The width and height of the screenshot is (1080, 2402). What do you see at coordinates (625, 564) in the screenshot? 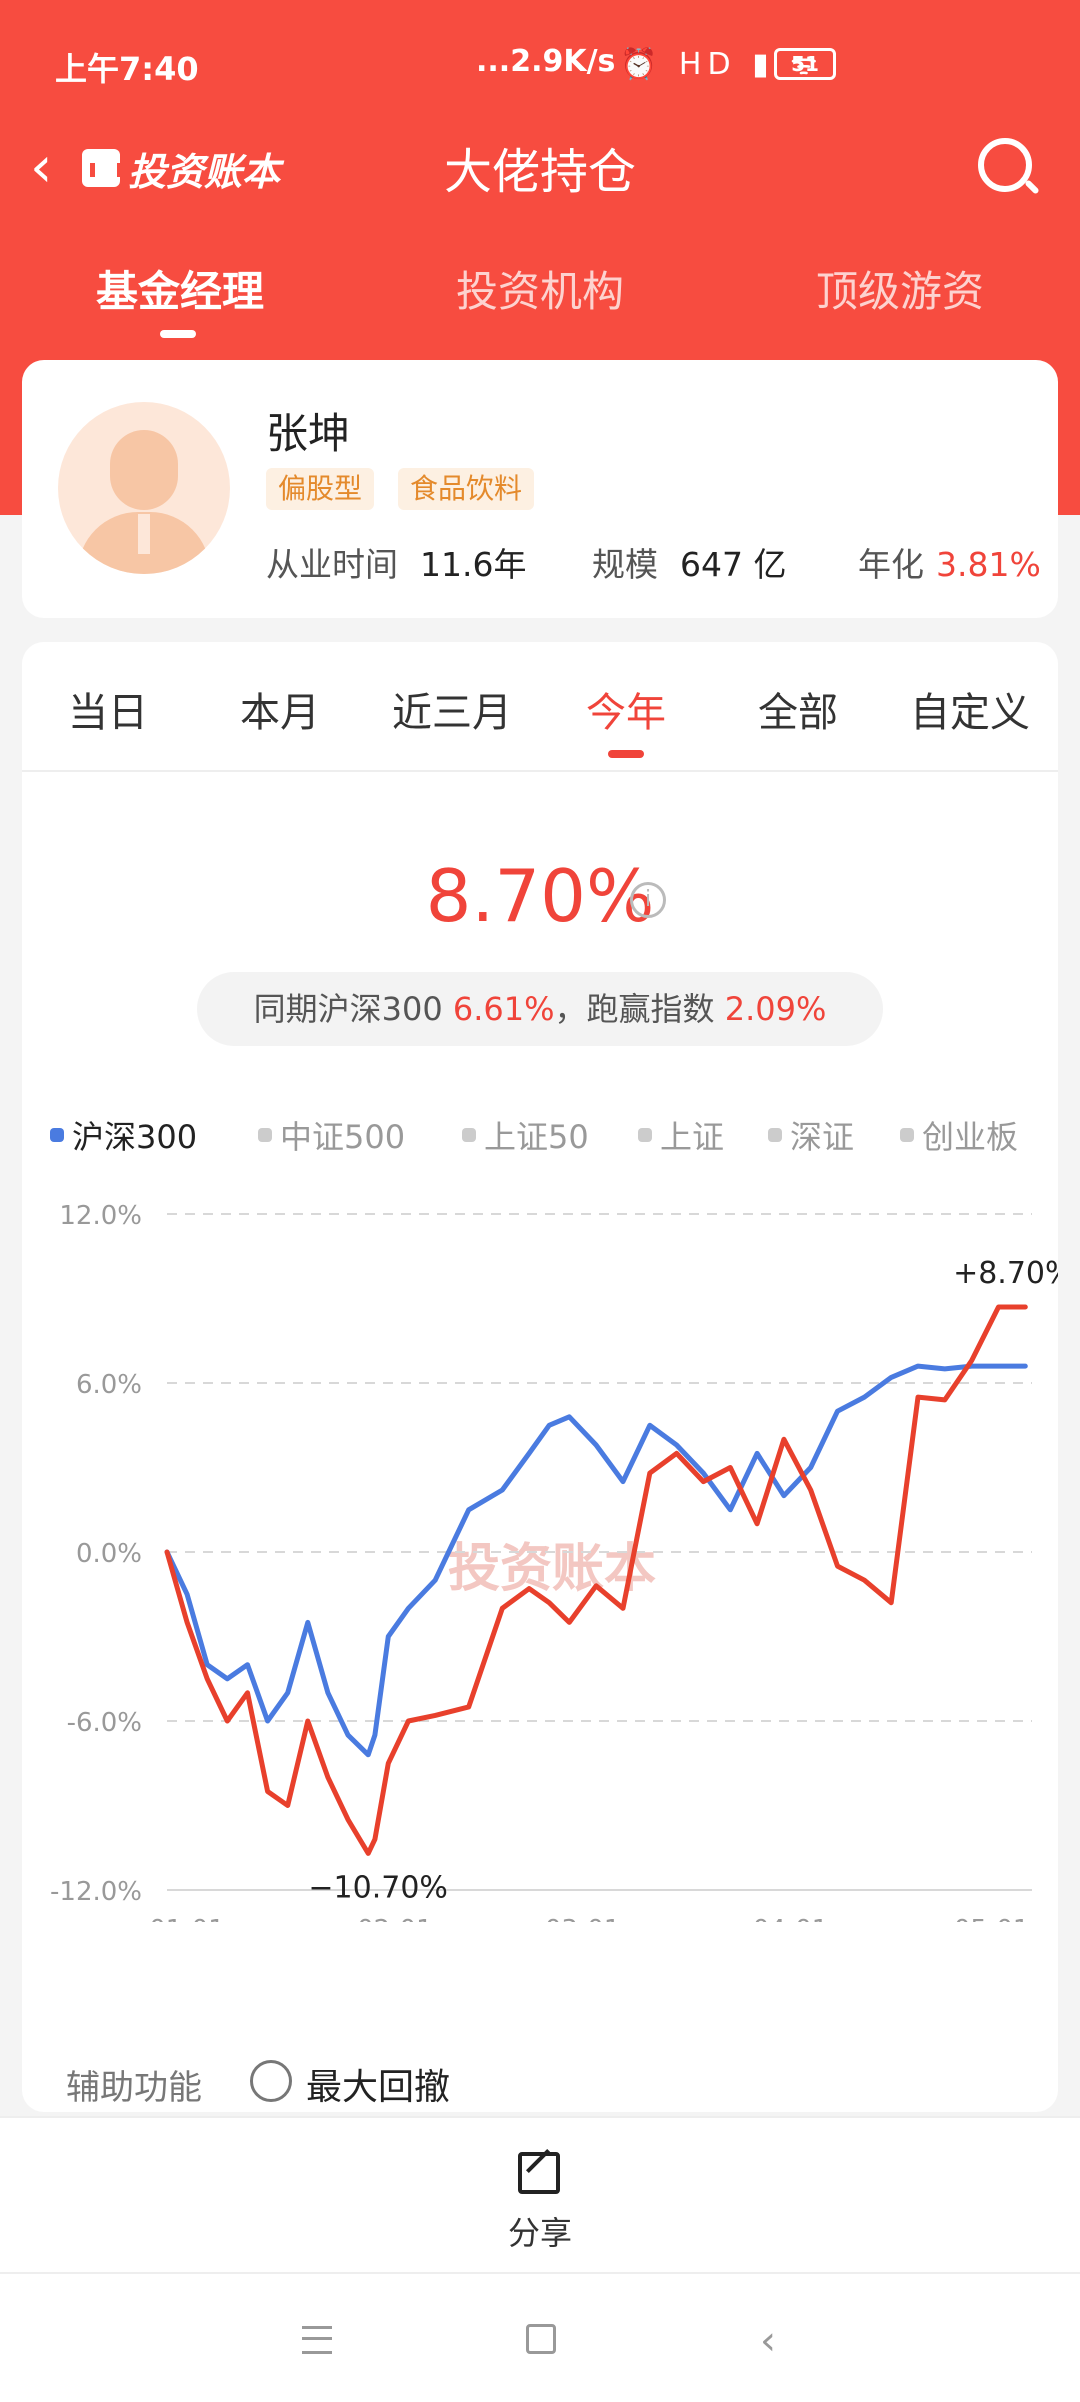
I see `scale-label: 规模` at bounding box center [625, 564].